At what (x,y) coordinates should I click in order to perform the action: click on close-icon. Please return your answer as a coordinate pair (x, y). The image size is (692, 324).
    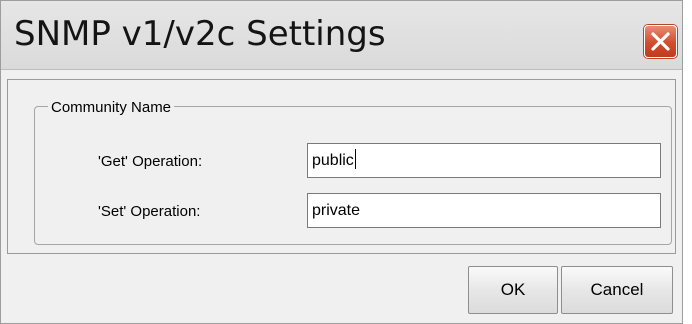
    Looking at the image, I should click on (660, 41).